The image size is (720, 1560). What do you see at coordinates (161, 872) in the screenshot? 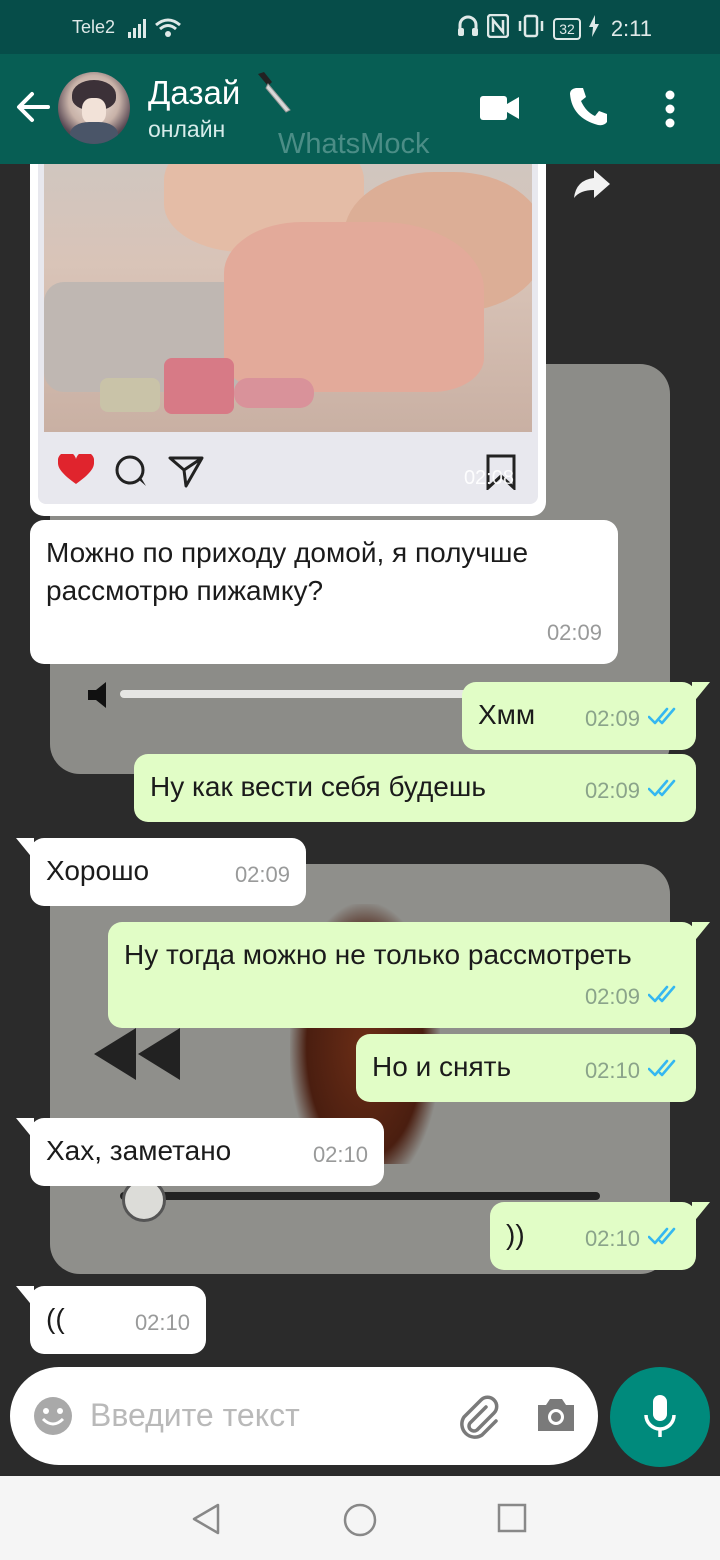
I see `message-incoming: Хорошо 02:09` at bounding box center [161, 872].